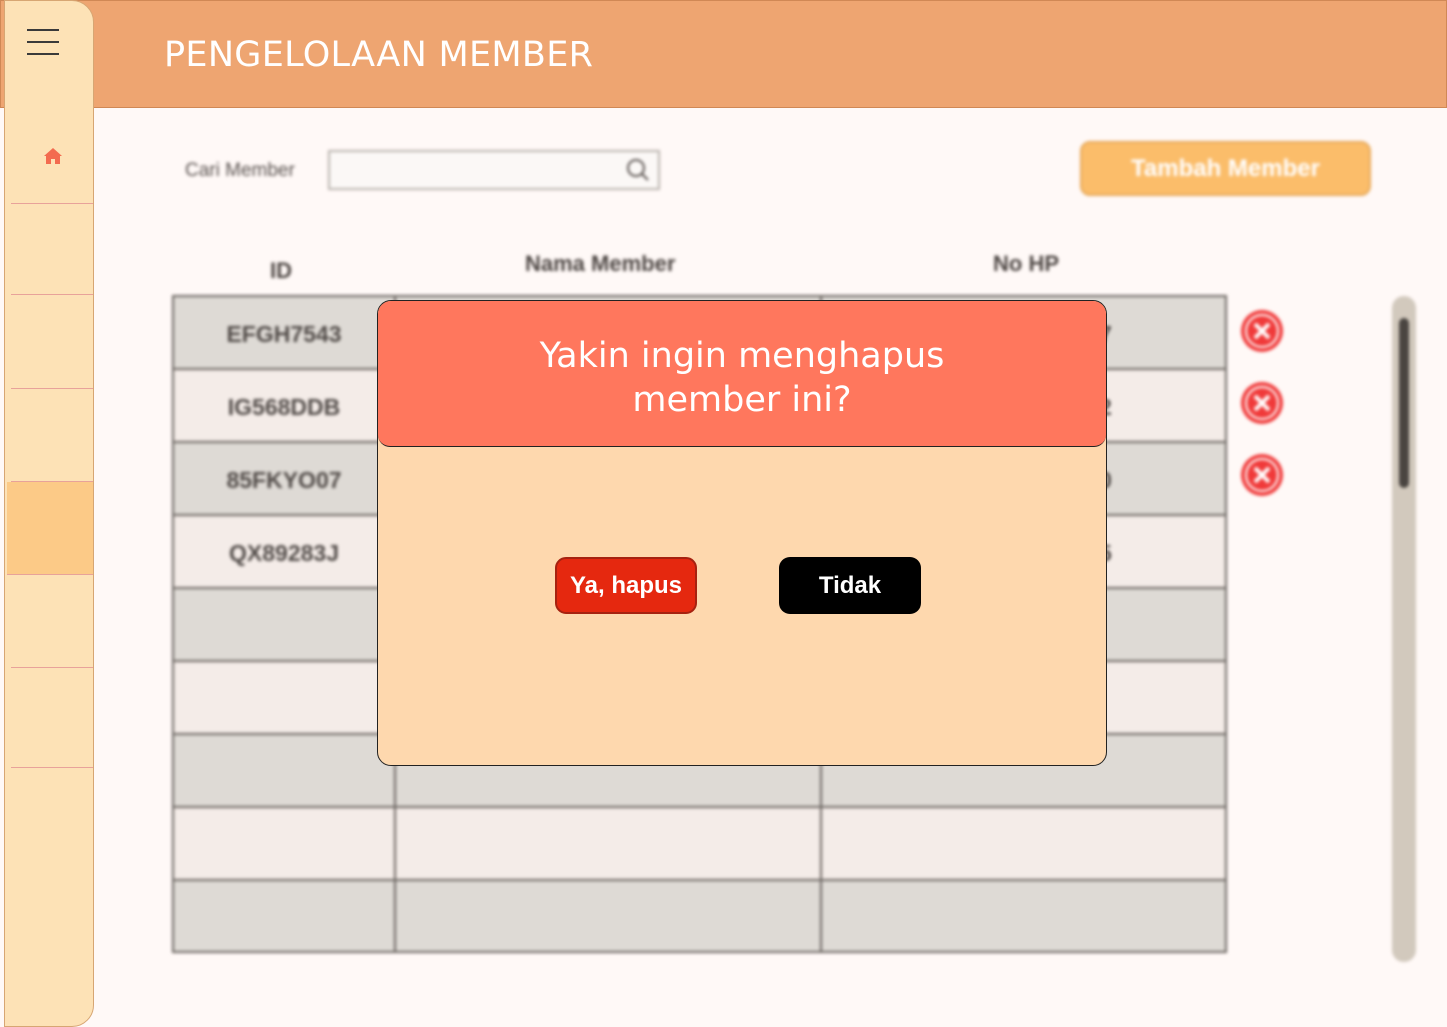 Image resolution: width=1447 pixels, height=1027 pixels. Describe the element at coordinates (284, 407) in the screenshot. I see `cell-id: IG568DDB` at that location.